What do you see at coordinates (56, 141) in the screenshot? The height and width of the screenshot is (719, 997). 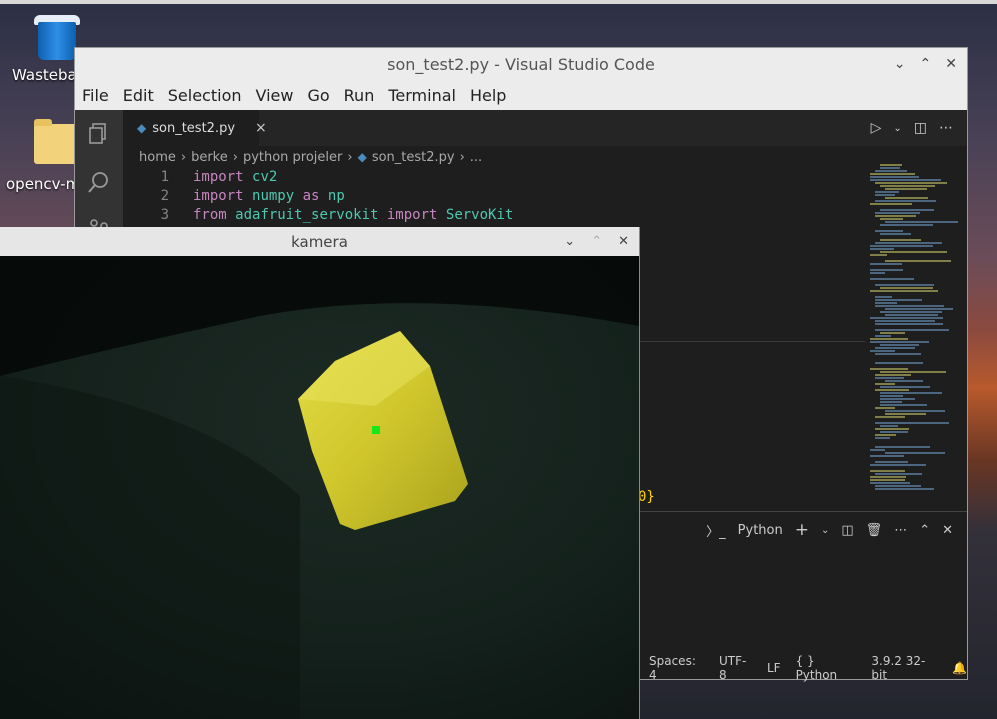 I see `folder-icon` at bounding box center [56, 141].